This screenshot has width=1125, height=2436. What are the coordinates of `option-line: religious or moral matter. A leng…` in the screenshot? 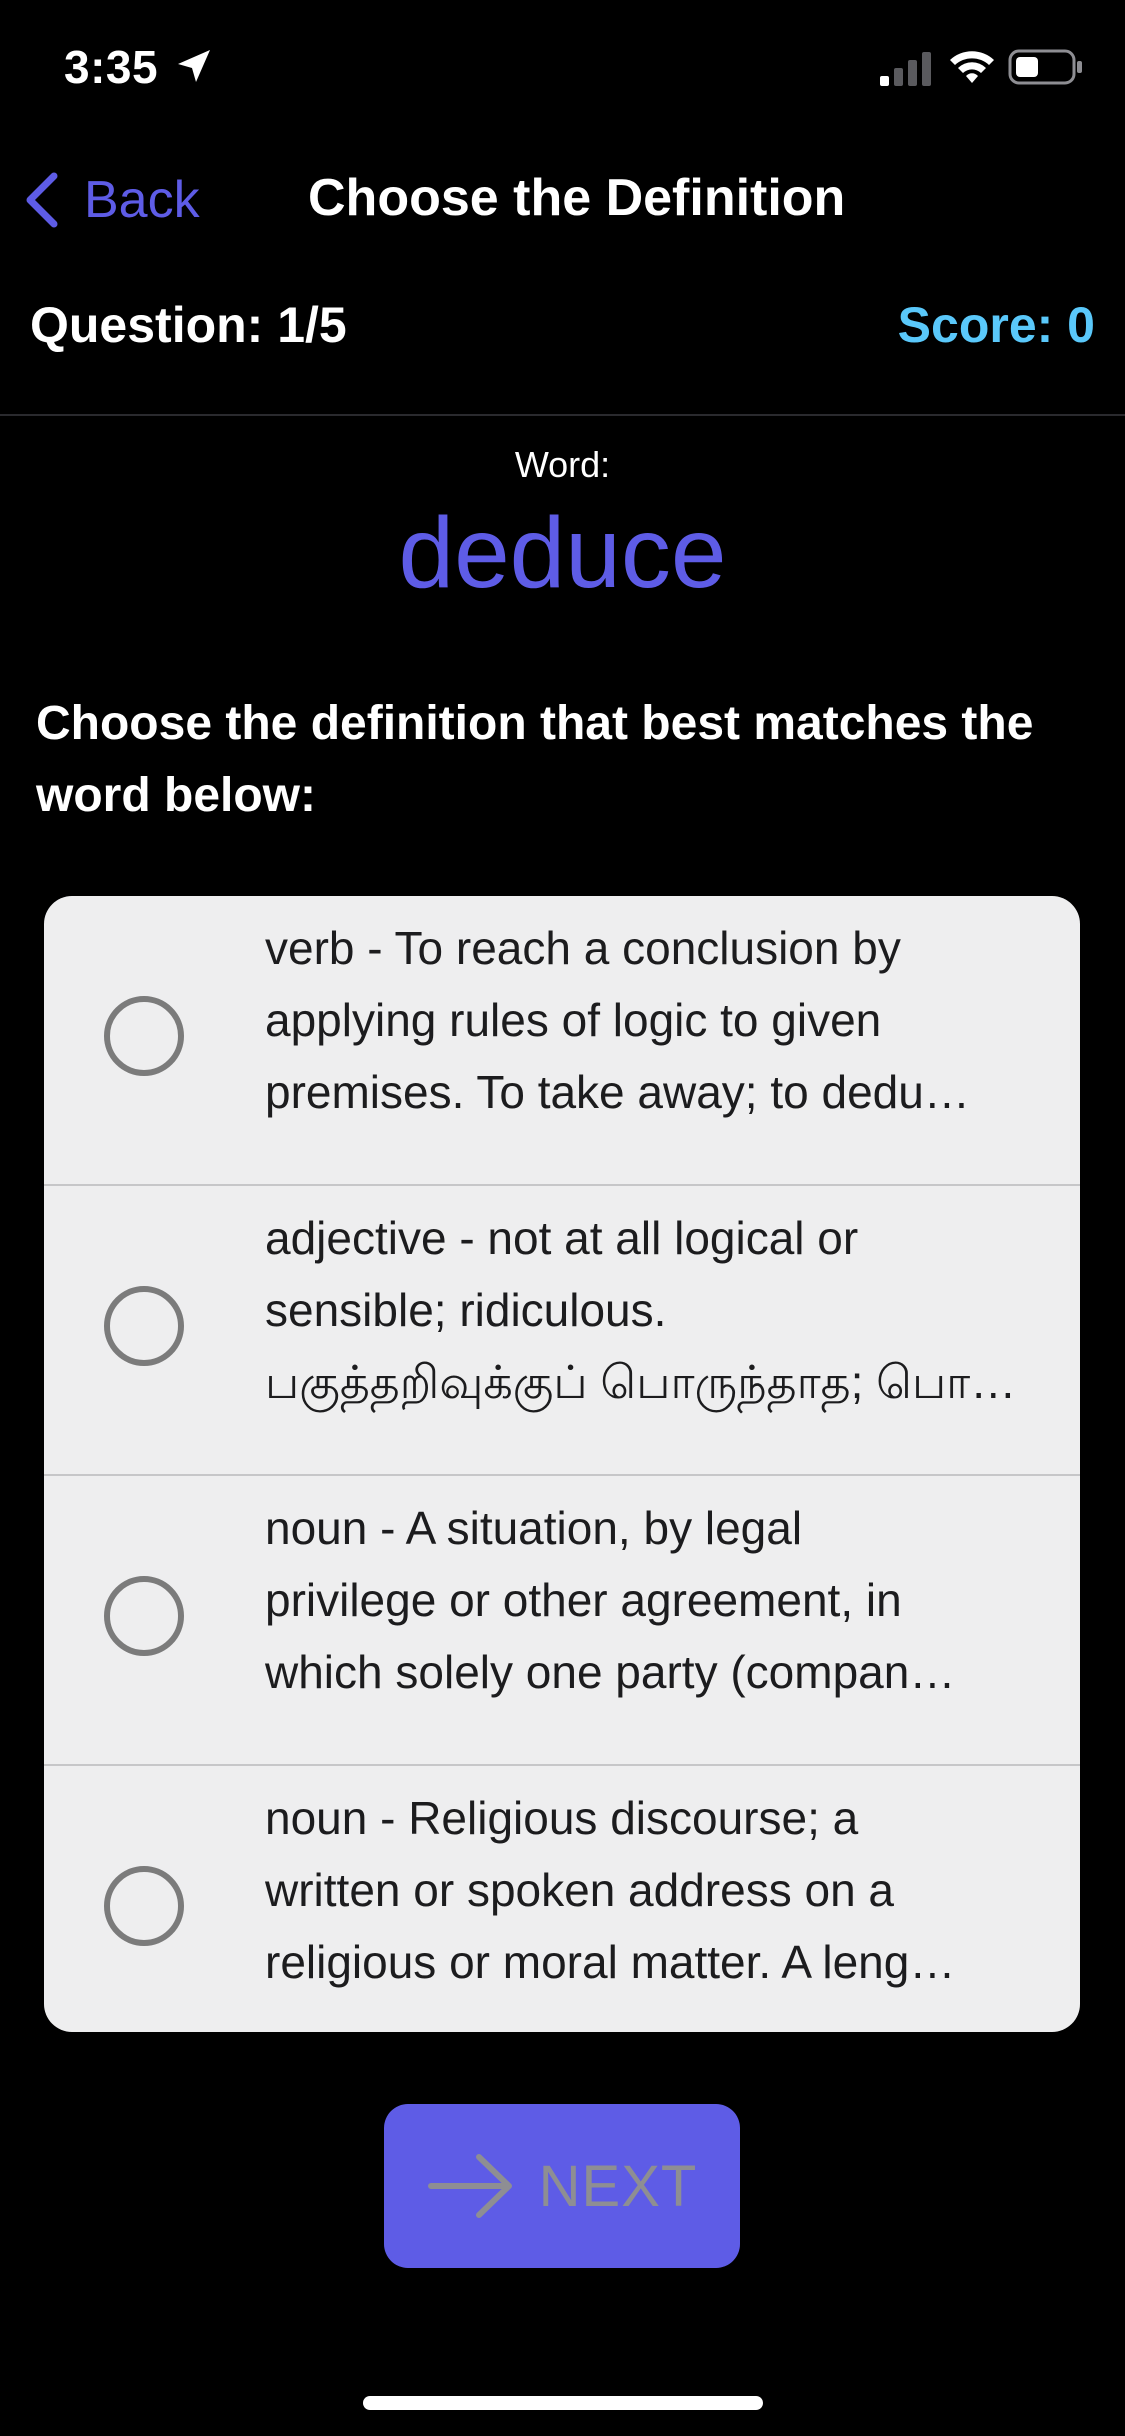 It's located at (610, 1962).